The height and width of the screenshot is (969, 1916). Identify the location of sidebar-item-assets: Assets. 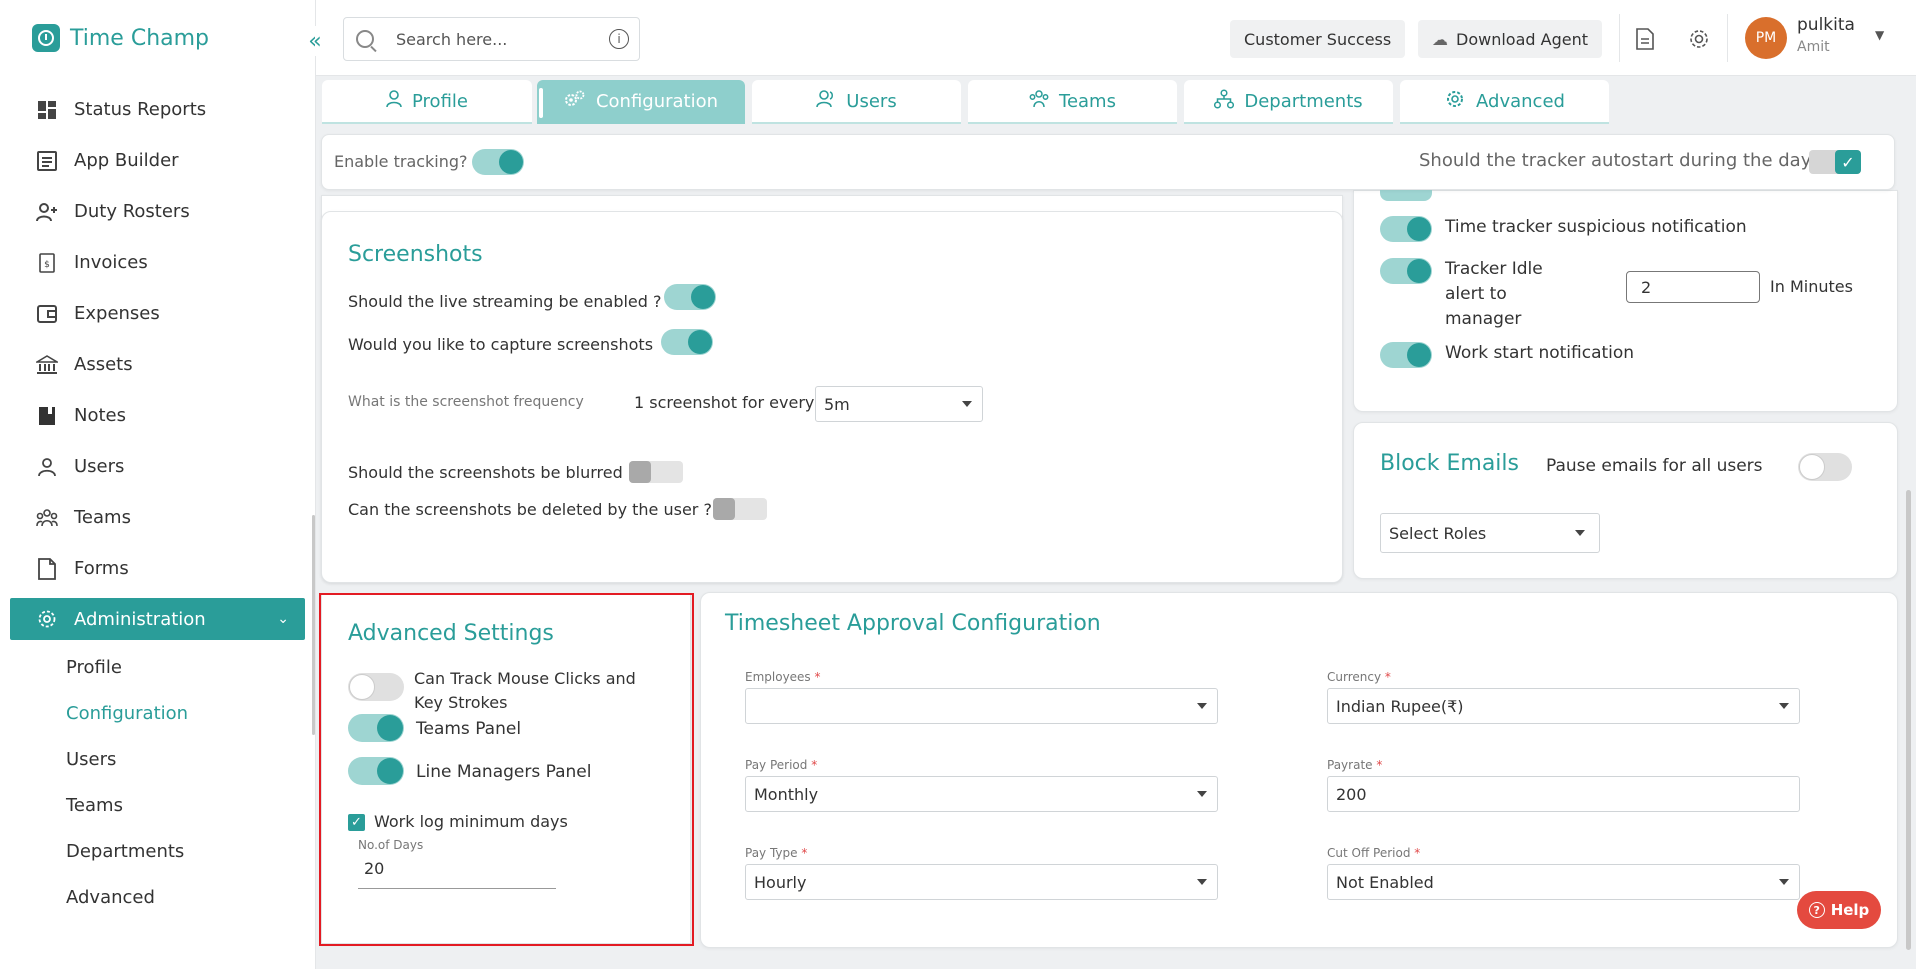
(157, 364).